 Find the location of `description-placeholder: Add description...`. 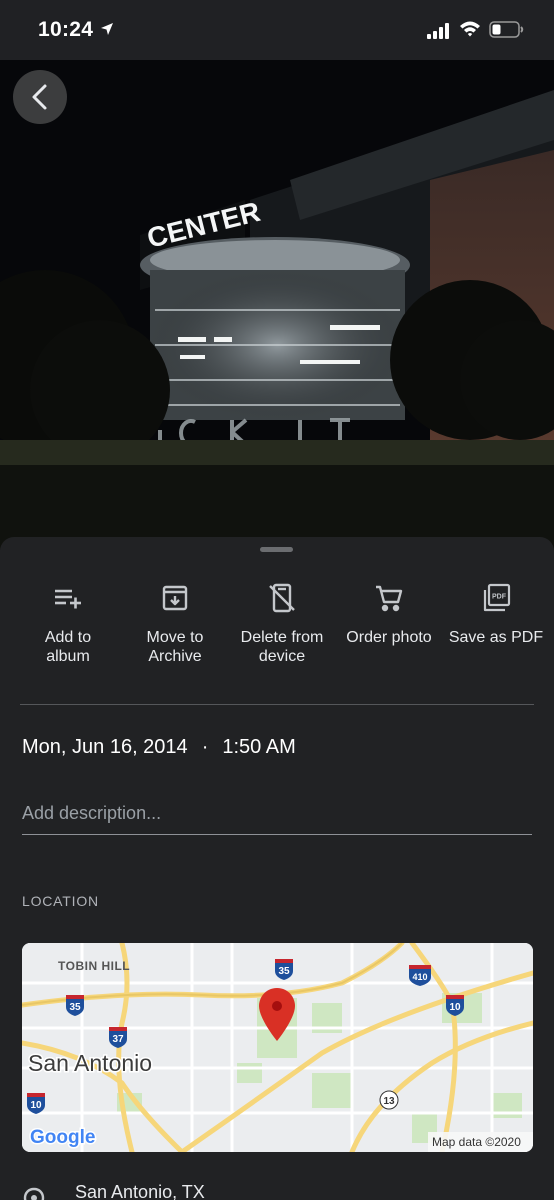

description-placeholder: Add description... is located at coordinates (92, 813).